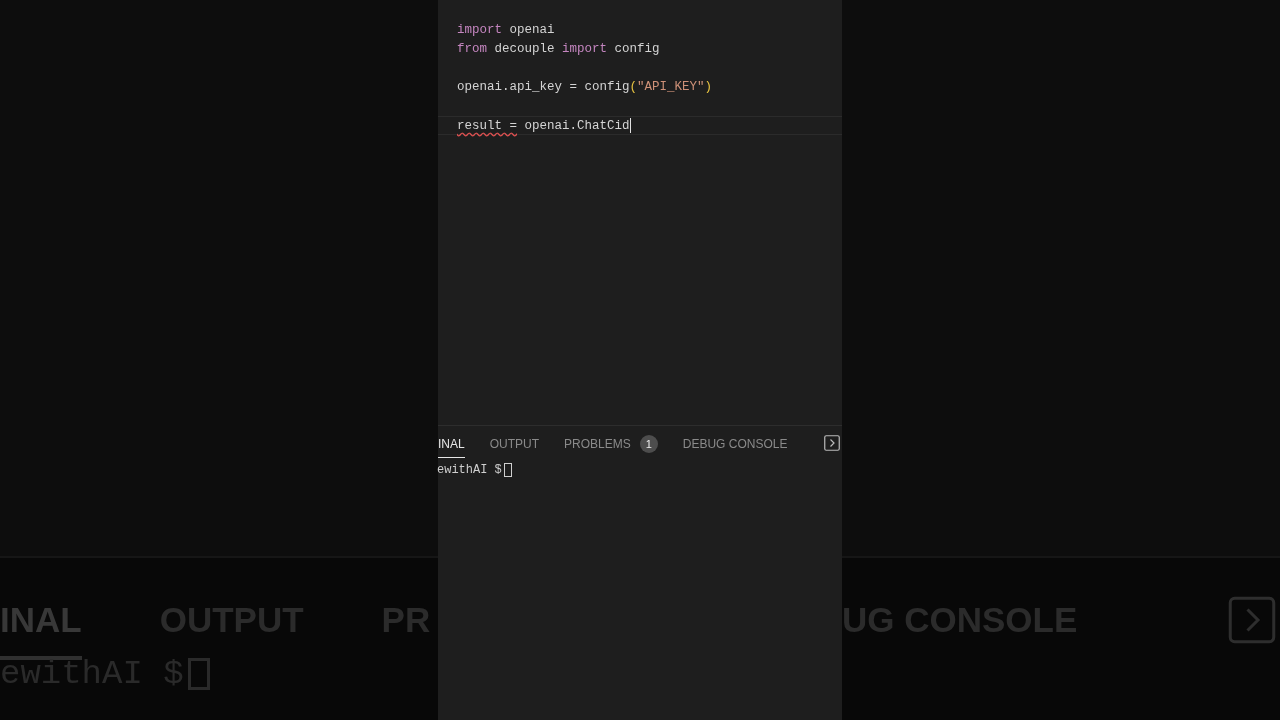 The height and width of the screenshot is (720, 1280). What do you see at coordinates (735, 443) in the screenshot?
I see `panel-tab: DEBUG CONSOLE` at bounding box center [735, 443].